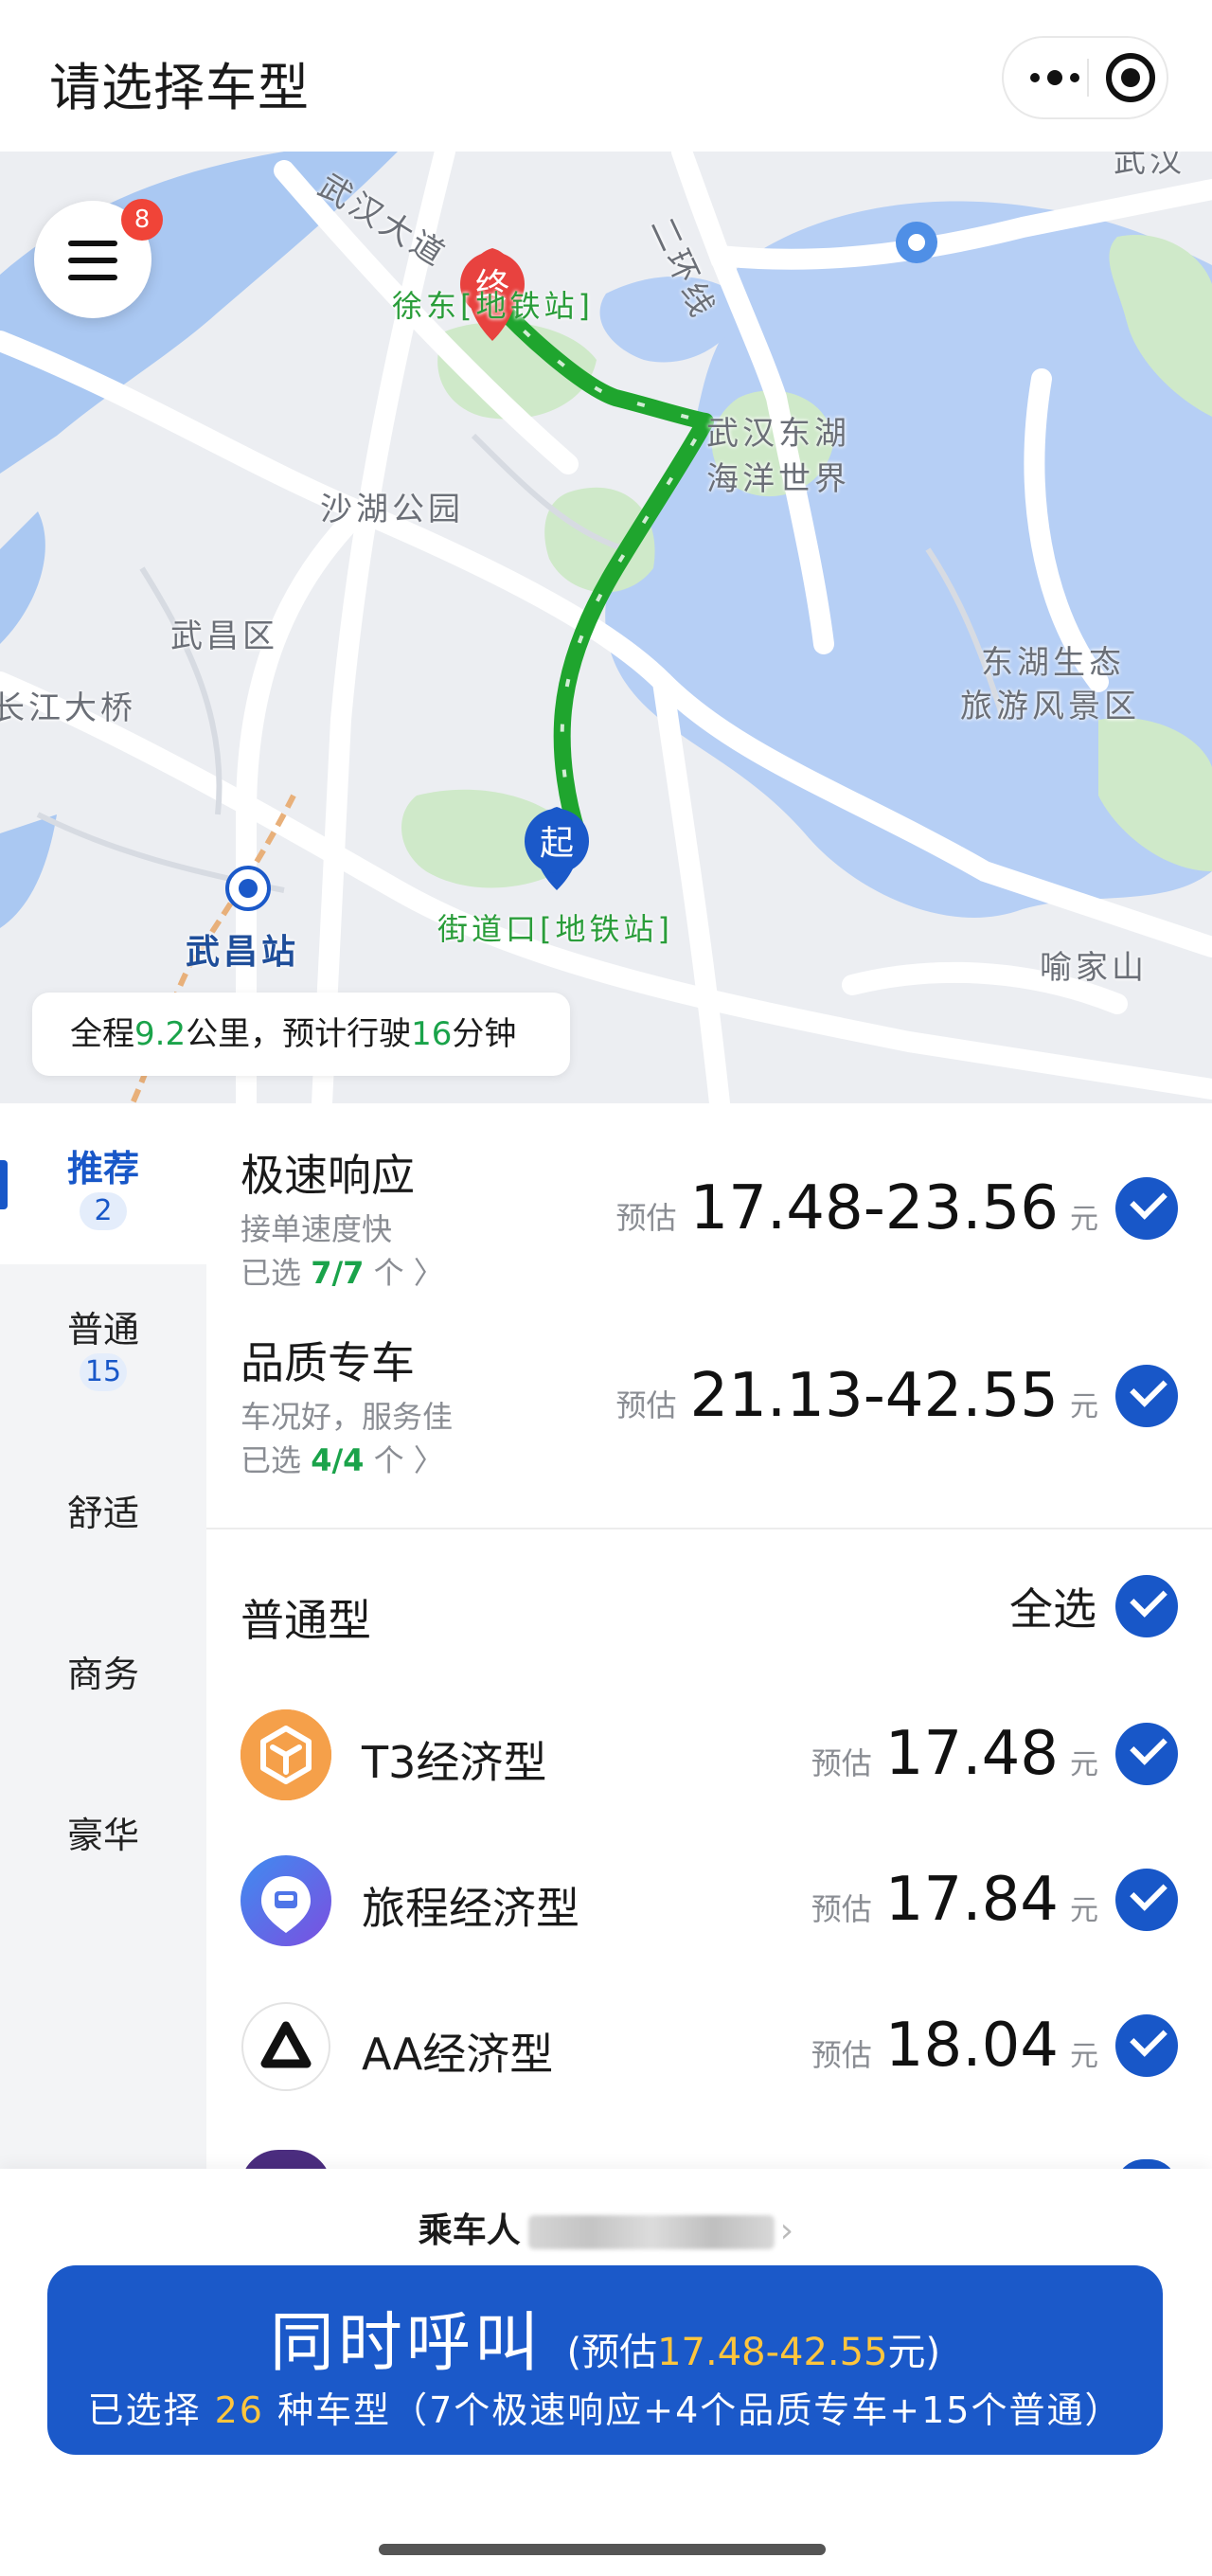 The height and width of the screenshot is (2576, 1212). I want to click on estimate-range: 17.48-42.55, so click(772, 2352).